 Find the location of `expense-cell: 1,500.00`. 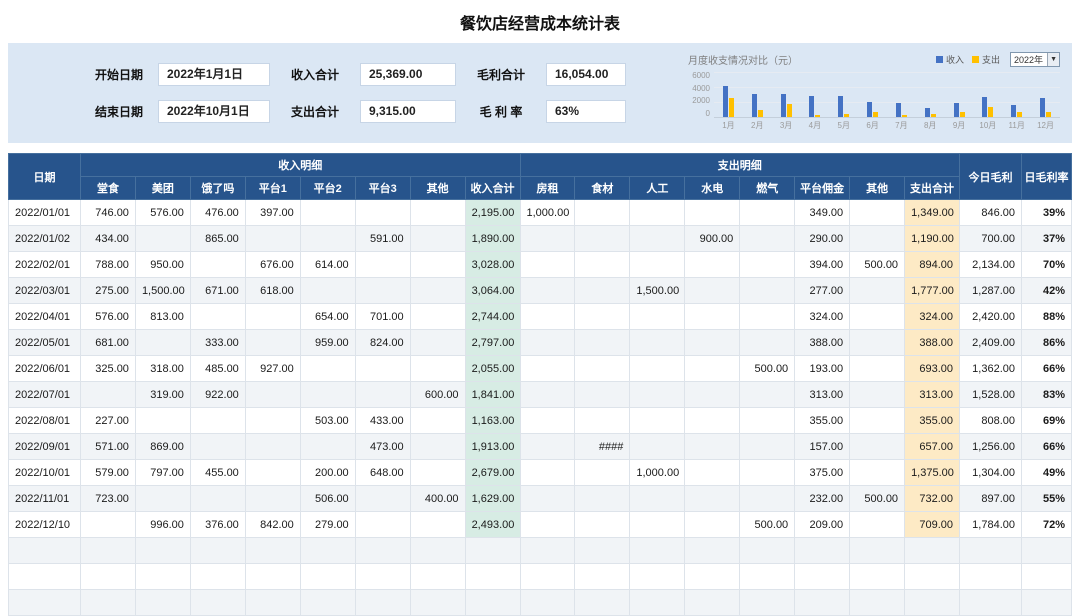

expense-cell: 1,500.00 is located at coordinates (657, 290).